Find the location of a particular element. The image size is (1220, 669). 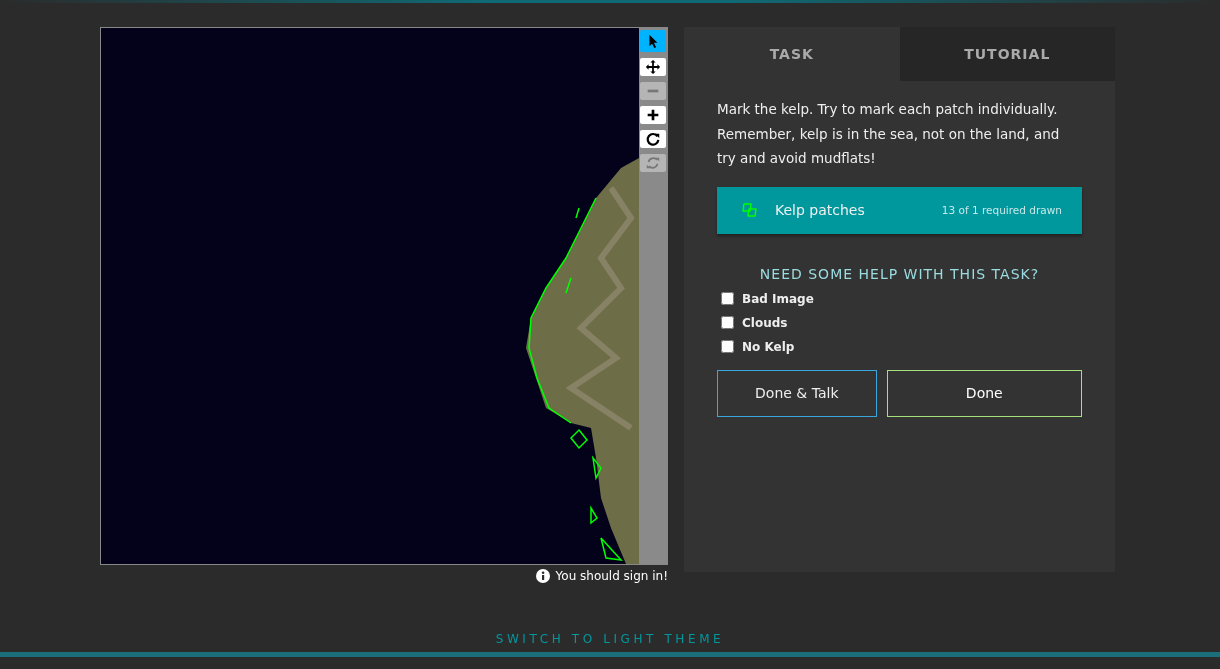

zoom-in-tool-button is located at coordinates (653, 115).